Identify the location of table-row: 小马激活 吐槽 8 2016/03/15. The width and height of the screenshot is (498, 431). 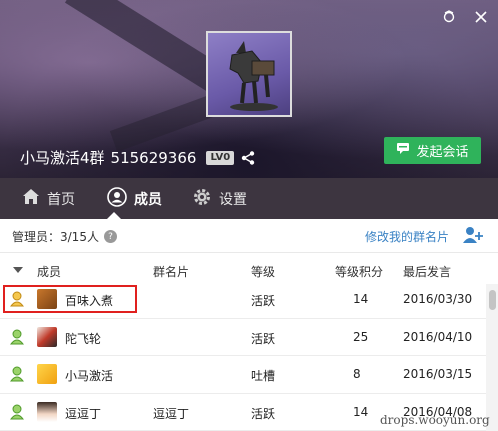
(243, 375).